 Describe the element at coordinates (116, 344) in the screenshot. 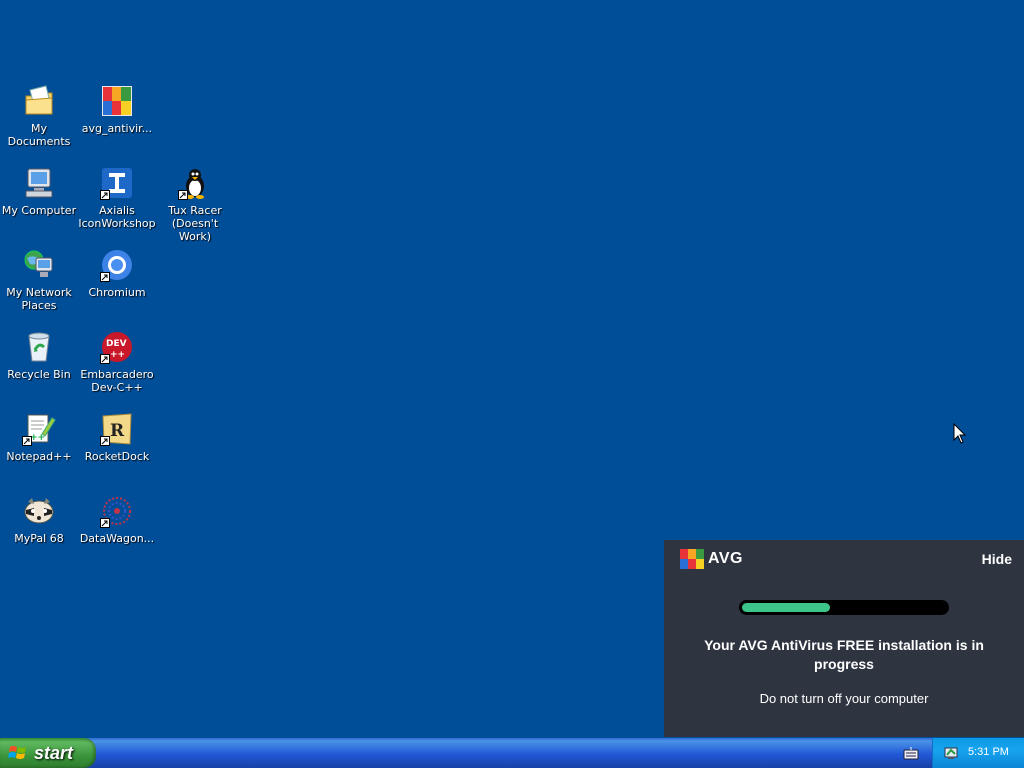

I see `svg-text: DEV` at that location.